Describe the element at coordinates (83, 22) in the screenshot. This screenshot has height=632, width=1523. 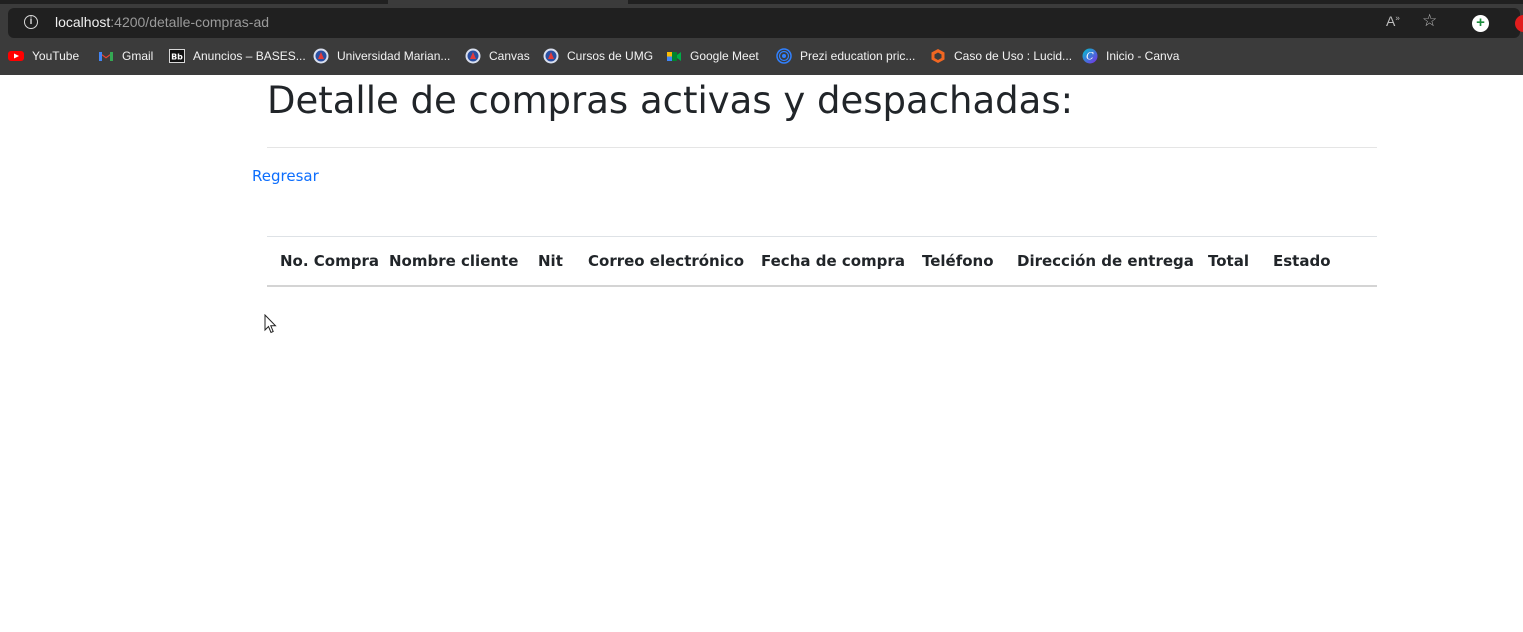
I see `url-host: localhost` at that location.